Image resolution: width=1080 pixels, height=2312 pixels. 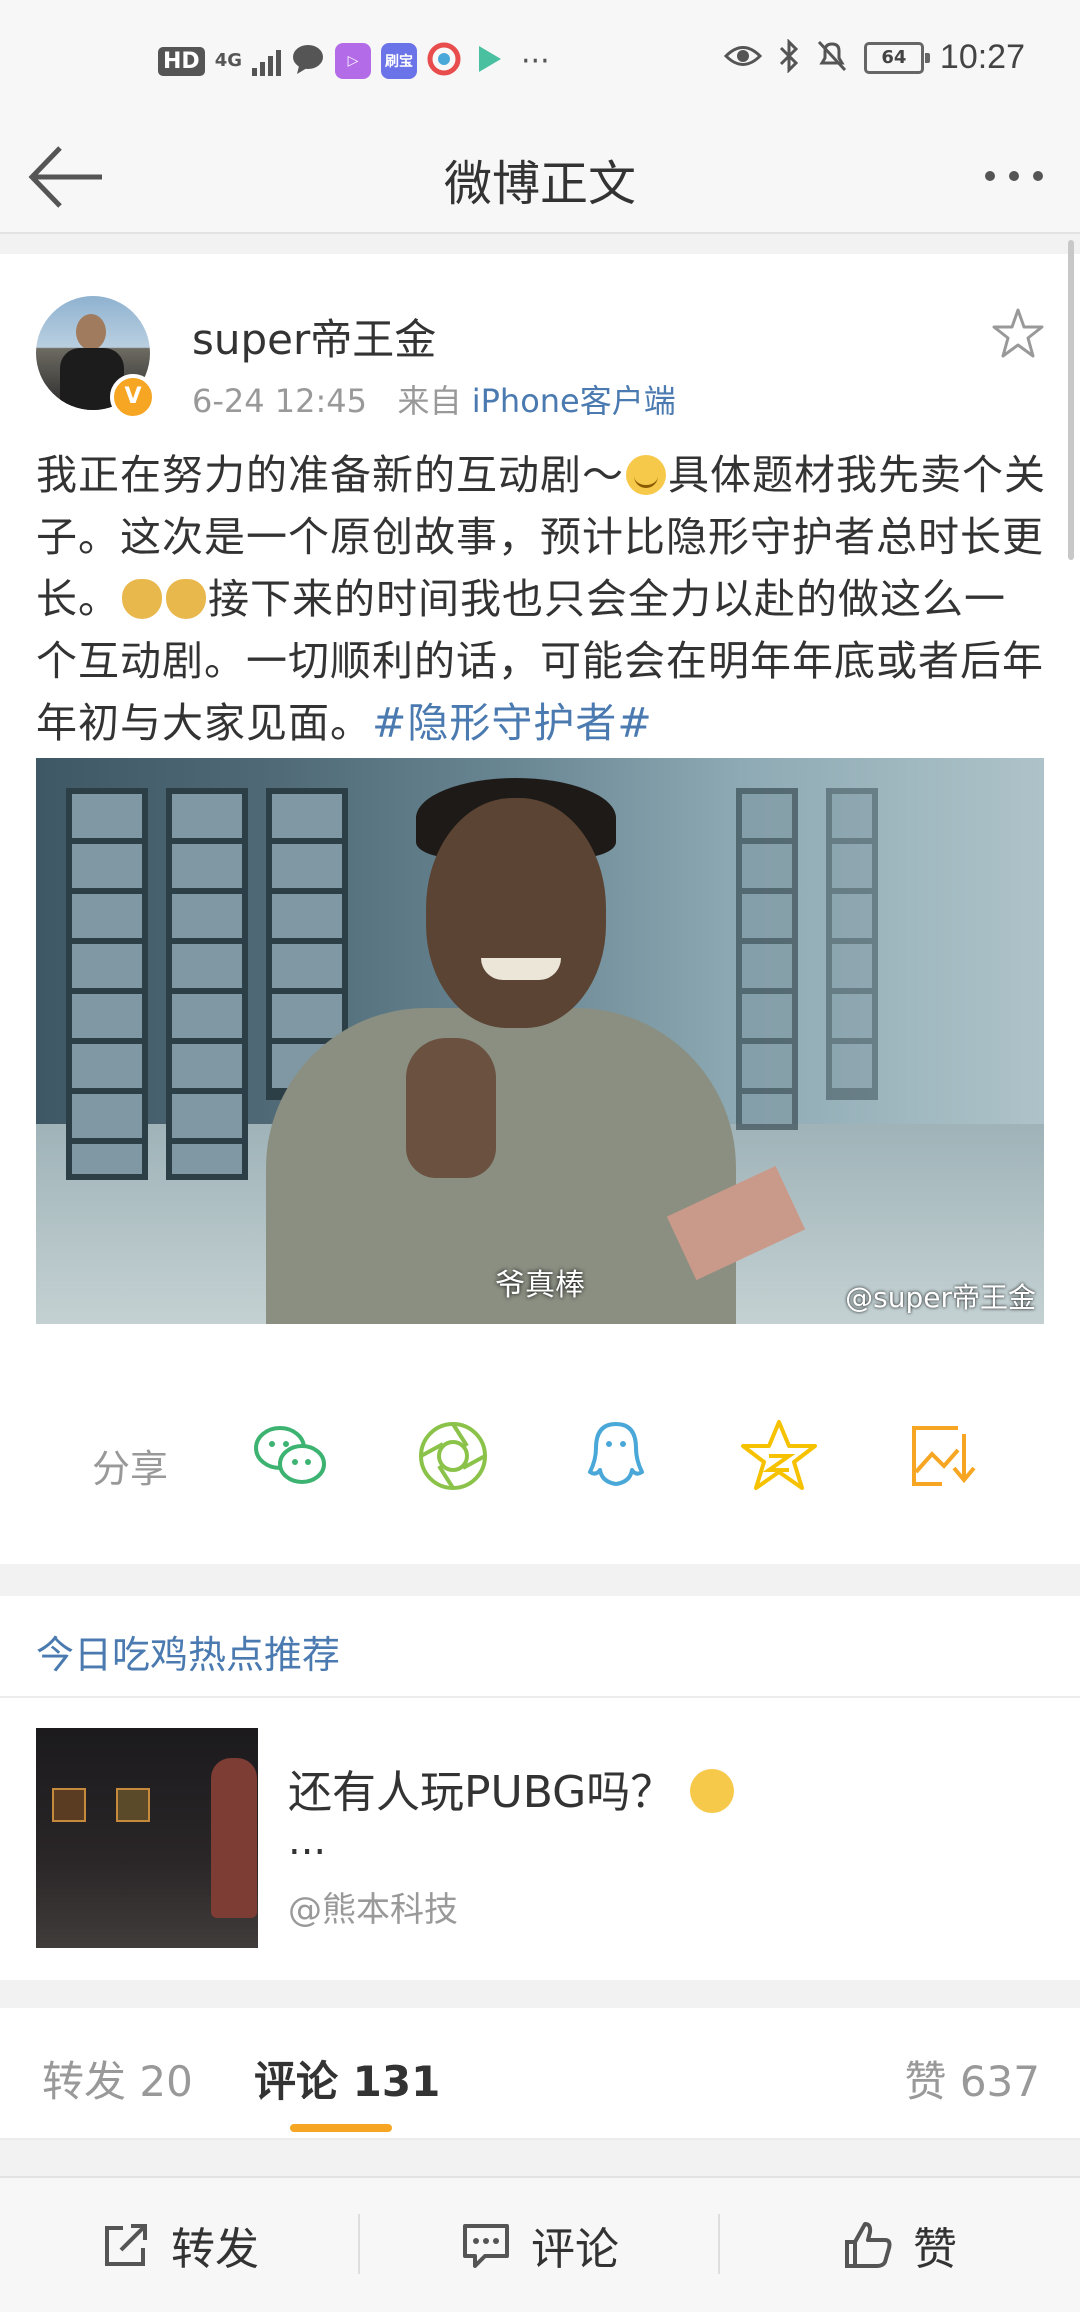 What do you see at coordinates (126, 2245) in the screenshot?
I see `share-icon` at bounding box center [126, 2245].